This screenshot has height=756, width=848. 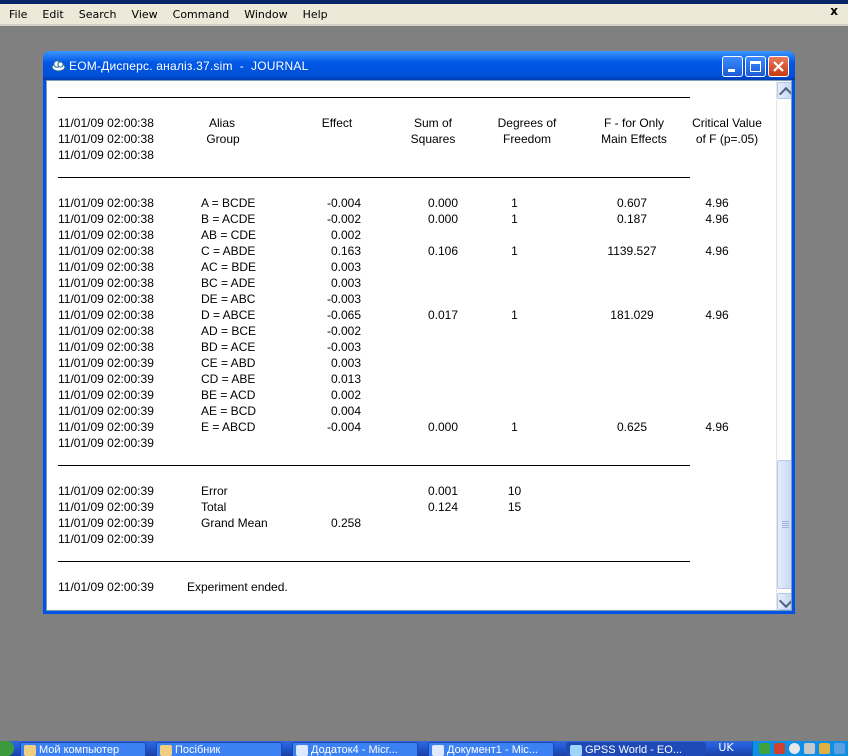 I want to click on menu-file: File, so click(x=17, y=14).